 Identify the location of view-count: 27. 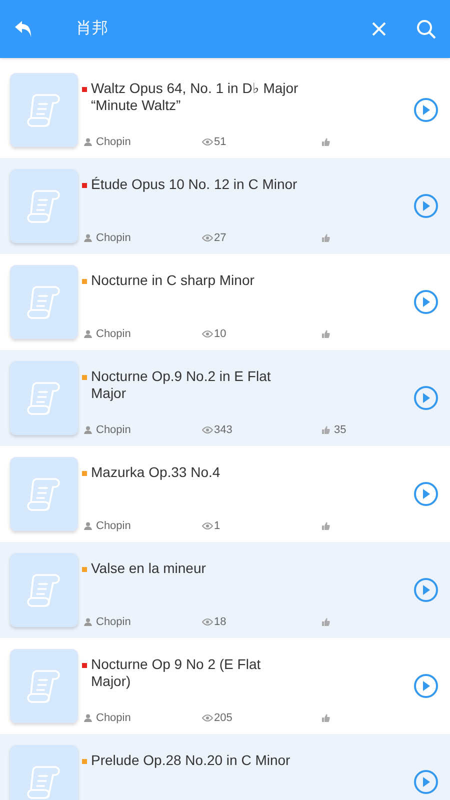
(220, 238).